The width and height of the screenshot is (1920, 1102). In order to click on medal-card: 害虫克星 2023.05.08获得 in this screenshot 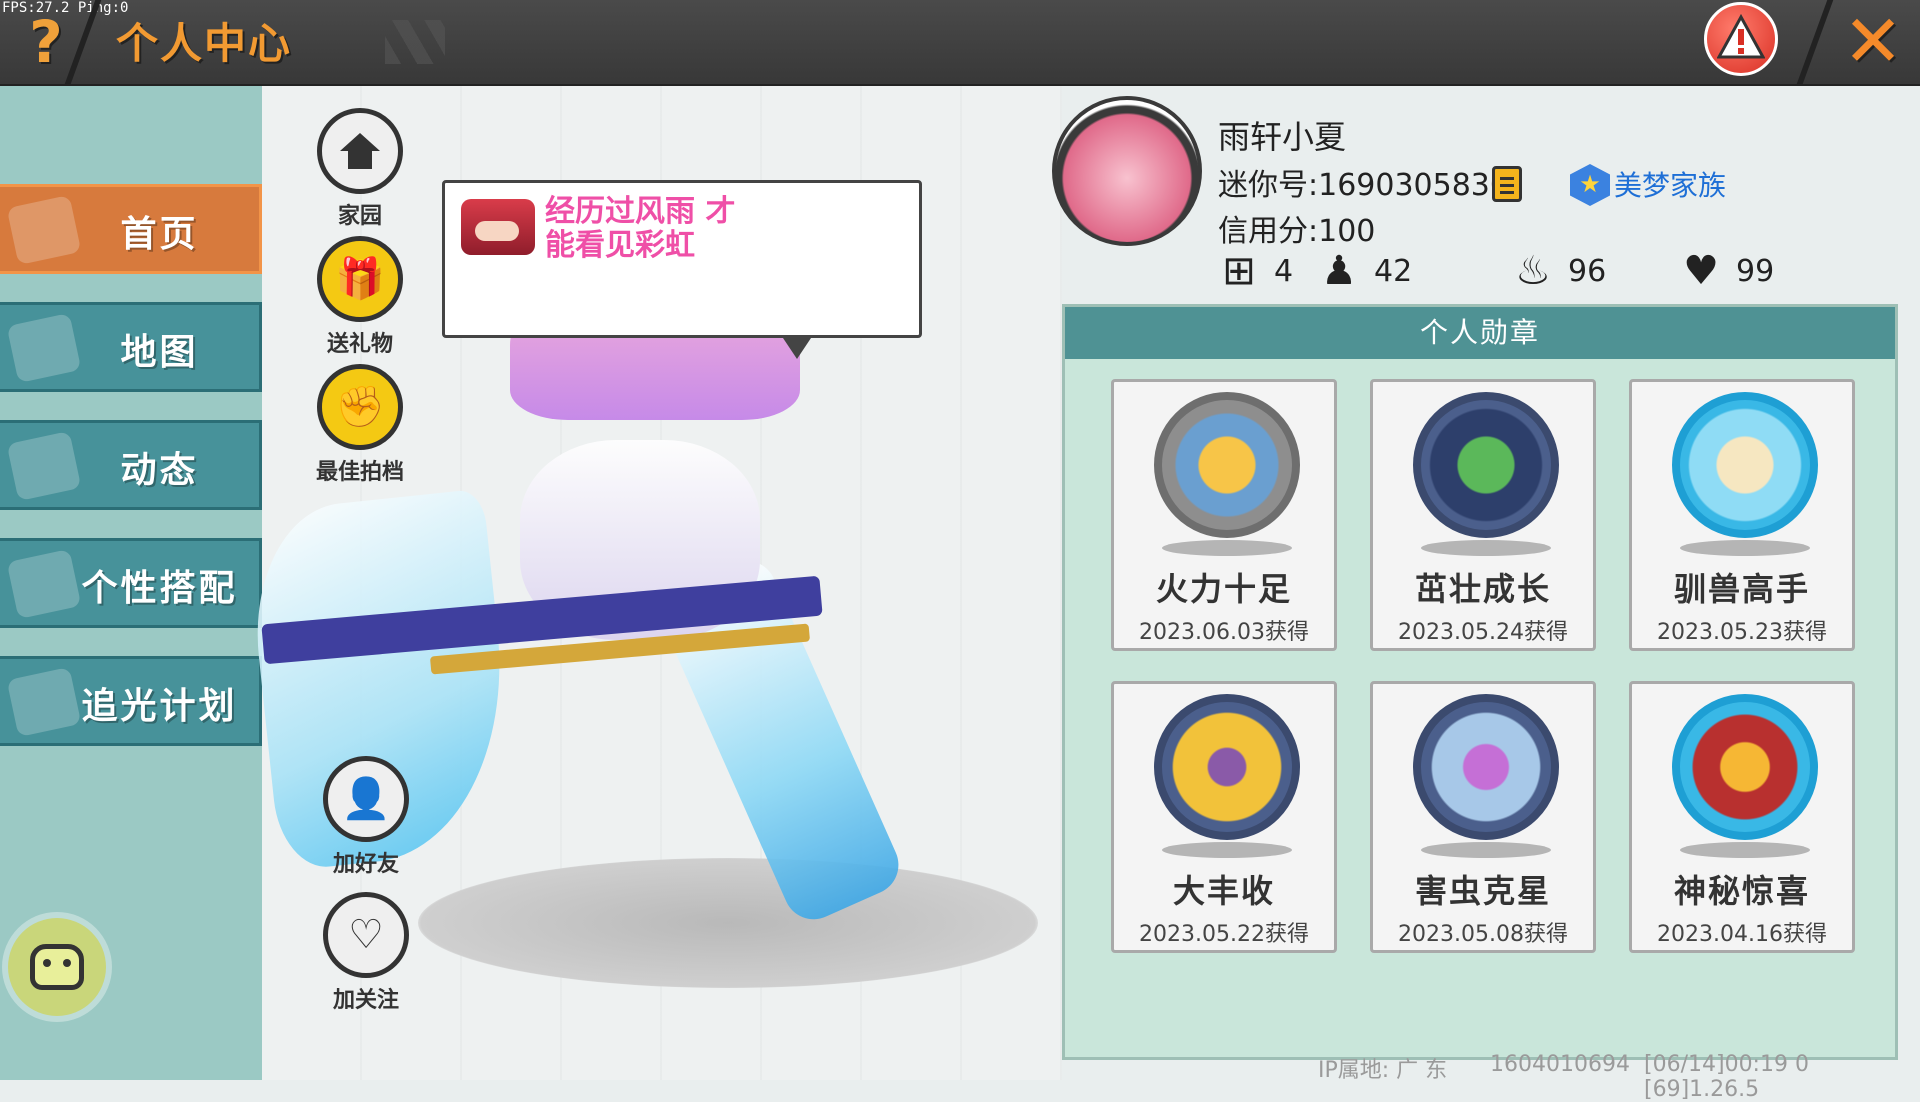, I will do `click(1483, 817)`.